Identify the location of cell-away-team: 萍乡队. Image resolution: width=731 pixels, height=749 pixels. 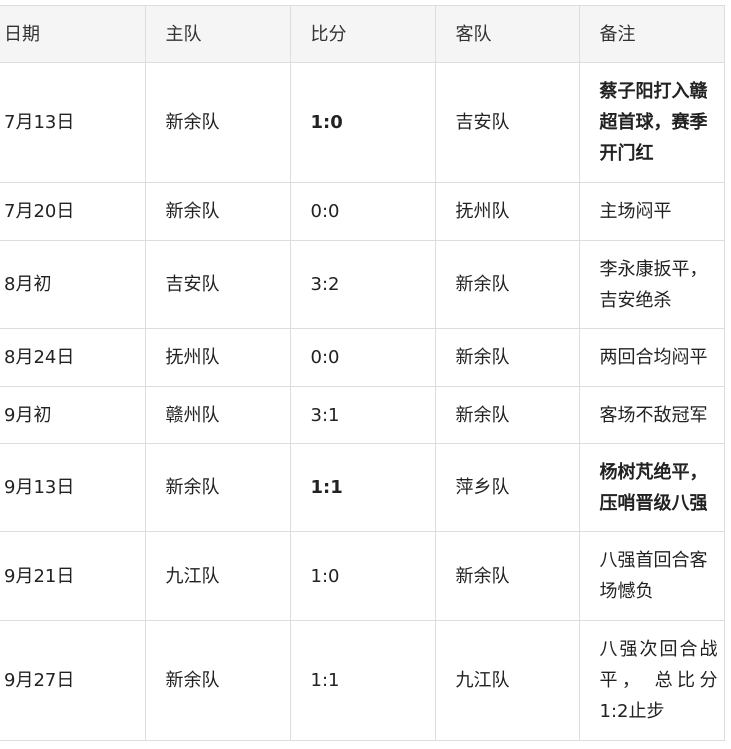
(507, 487).